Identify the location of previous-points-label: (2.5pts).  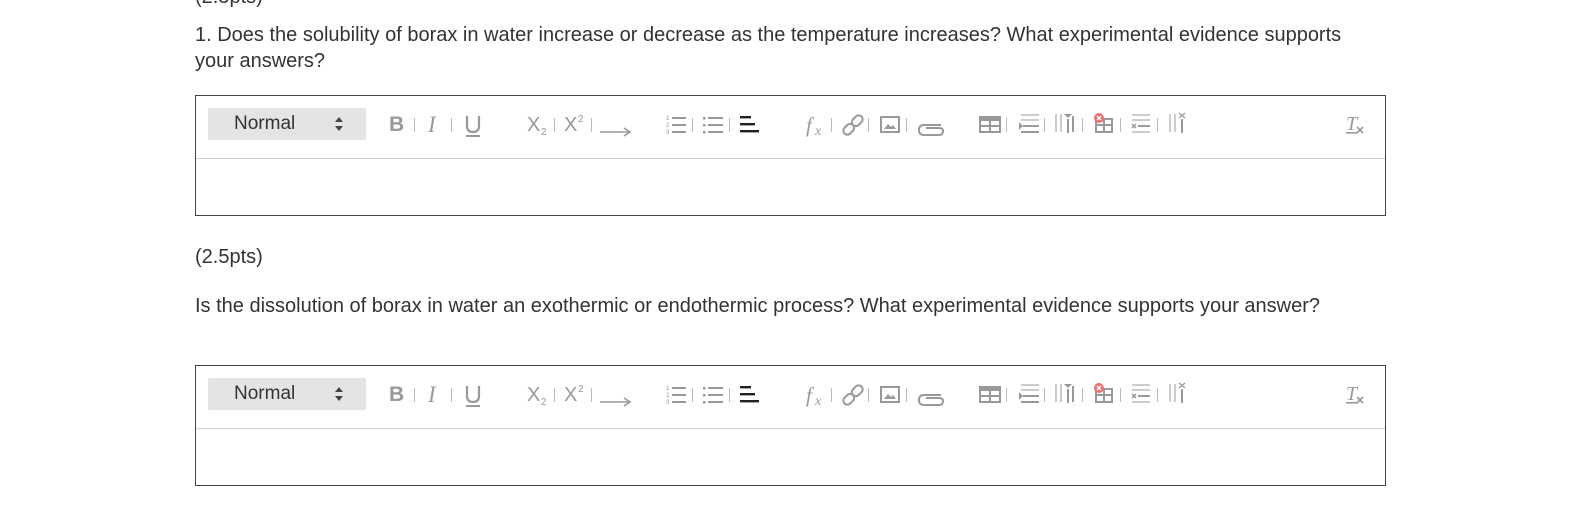
(229, 4).